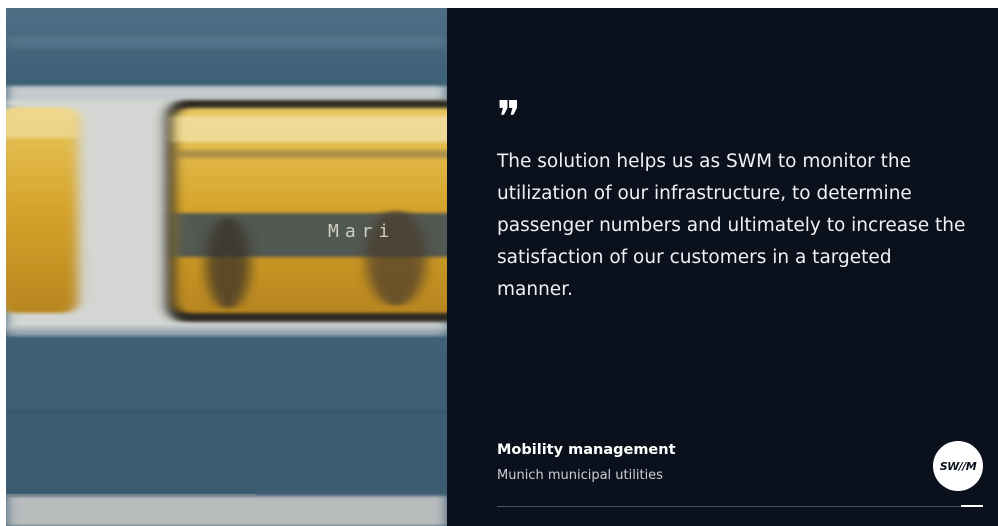 This screenshot has width=998, height=526. What do you see at coordinates (362, 231) in the screenshot?
I see `station-sign-text: Mari` at bounding box center [362, 231].